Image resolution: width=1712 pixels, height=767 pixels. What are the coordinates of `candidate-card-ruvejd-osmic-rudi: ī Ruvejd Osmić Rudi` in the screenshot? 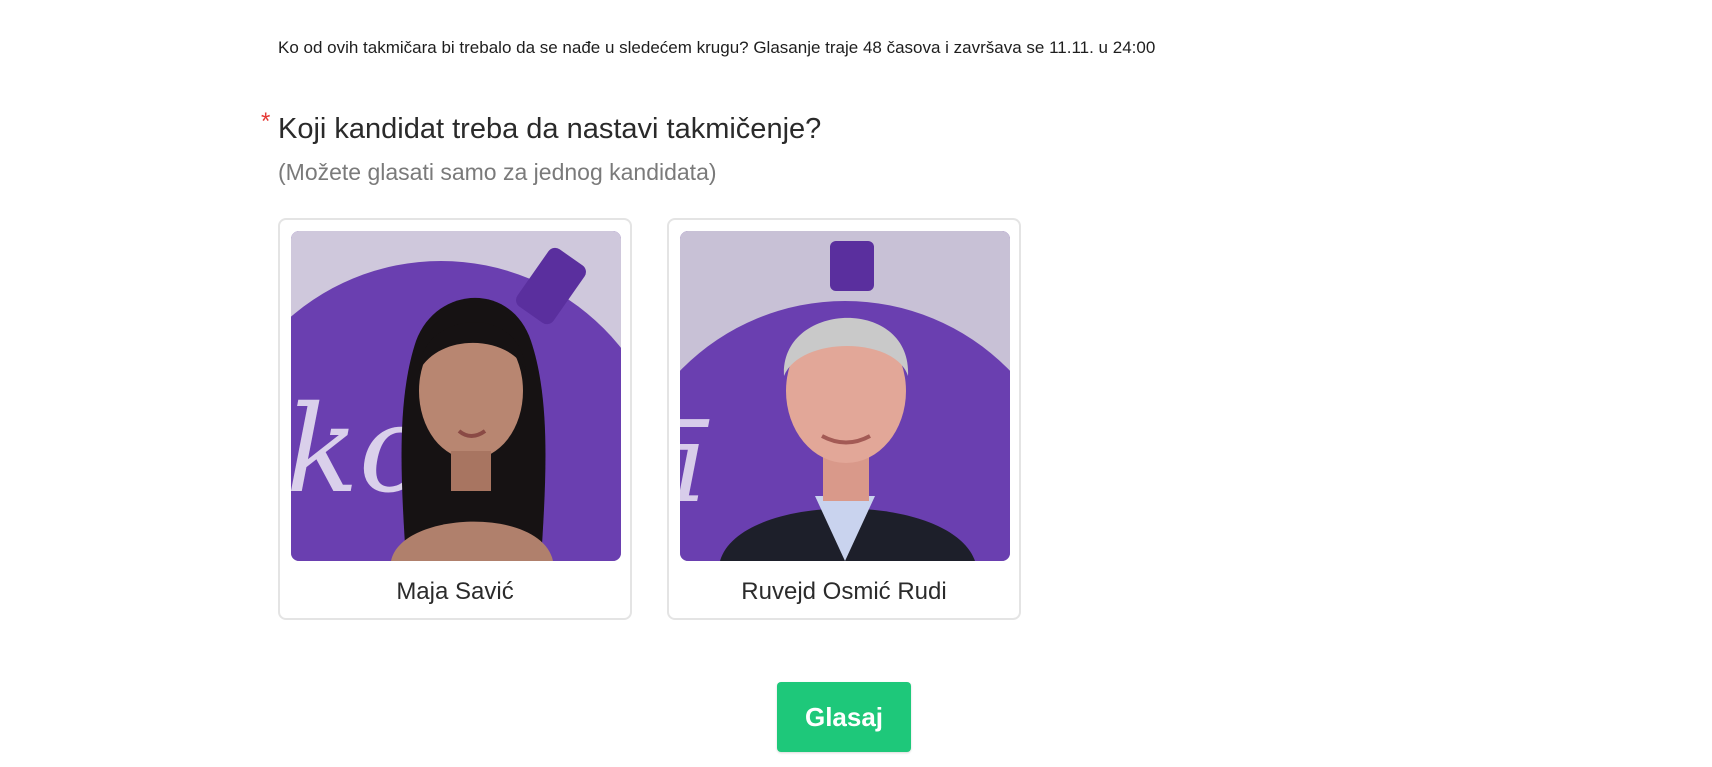 It's located at (844, 419).